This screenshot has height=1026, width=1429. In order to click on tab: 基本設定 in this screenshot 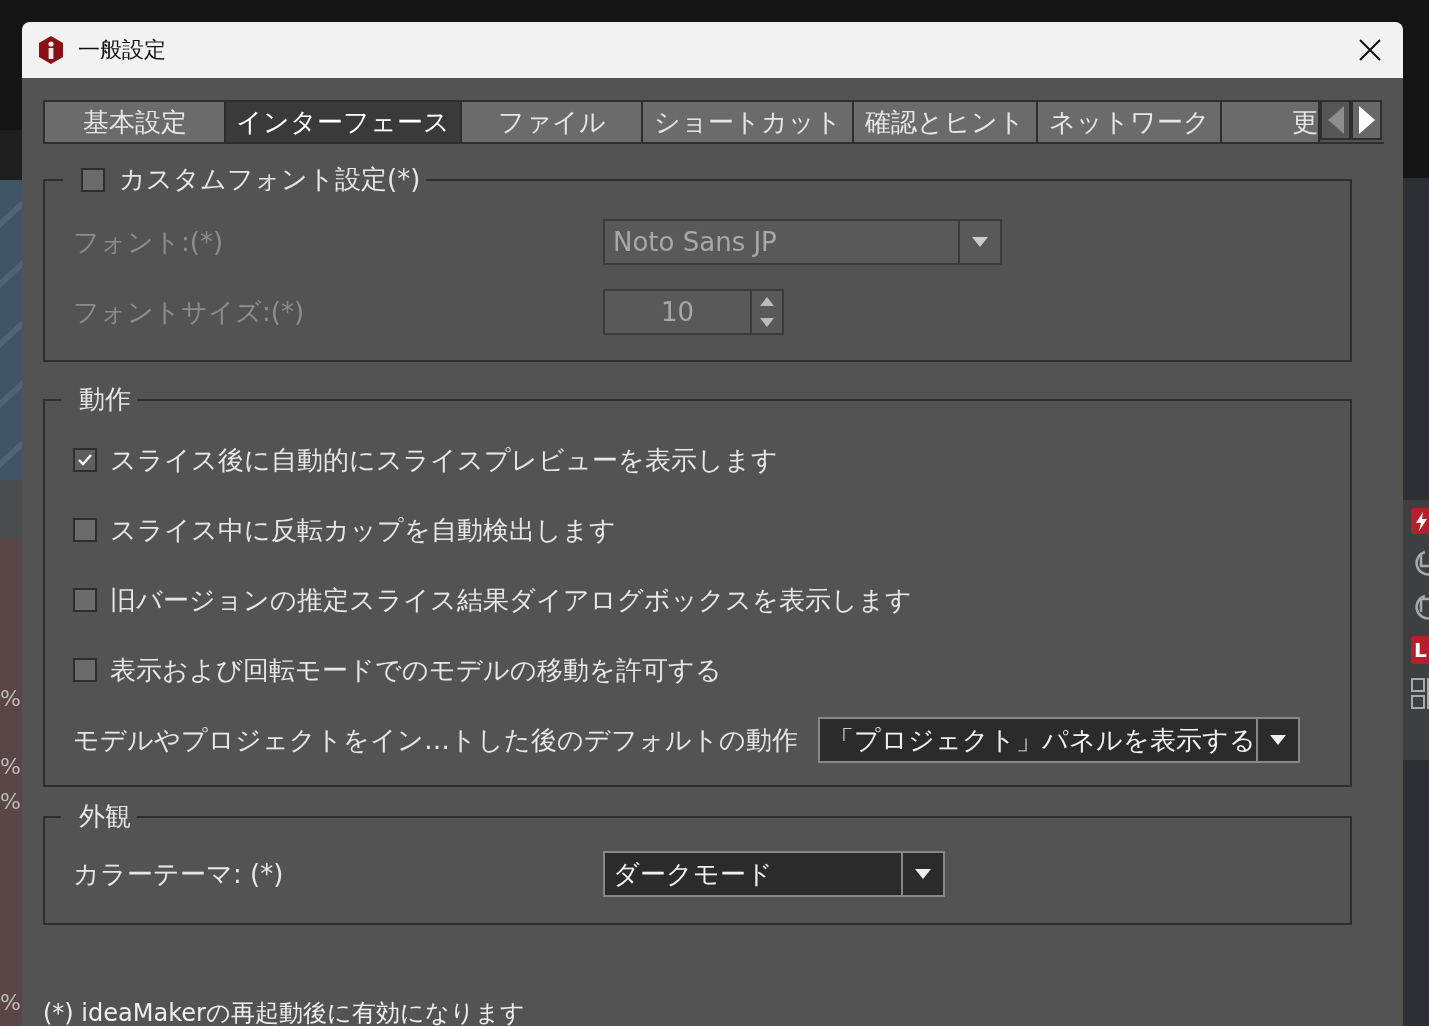, I will do `click(135, 122)`.